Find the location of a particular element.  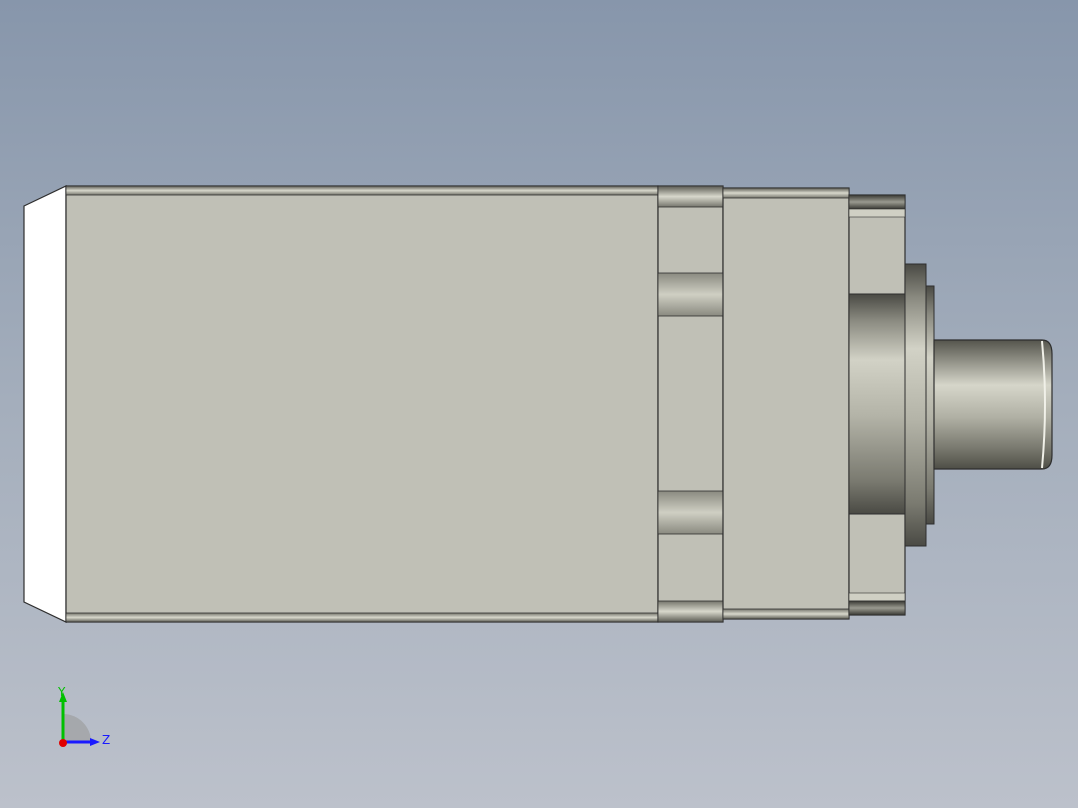

orientation-triad: Y Z is located at coordinates (85, 720).